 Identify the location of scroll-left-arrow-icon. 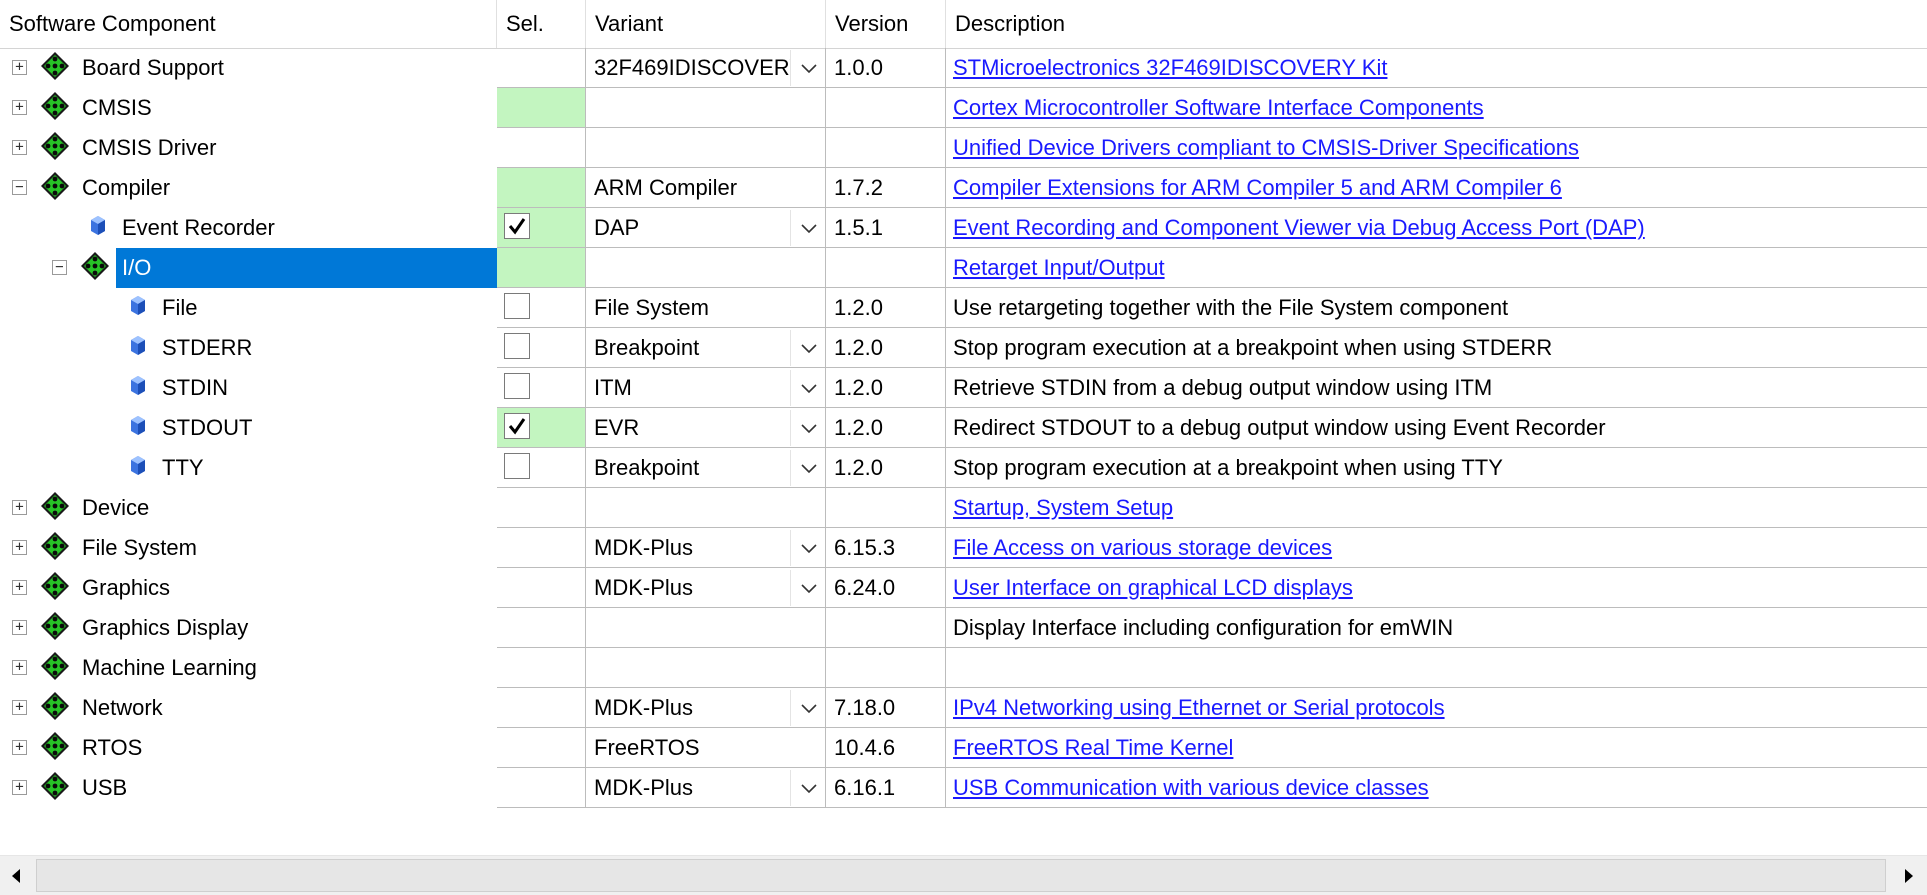
(17, 875).